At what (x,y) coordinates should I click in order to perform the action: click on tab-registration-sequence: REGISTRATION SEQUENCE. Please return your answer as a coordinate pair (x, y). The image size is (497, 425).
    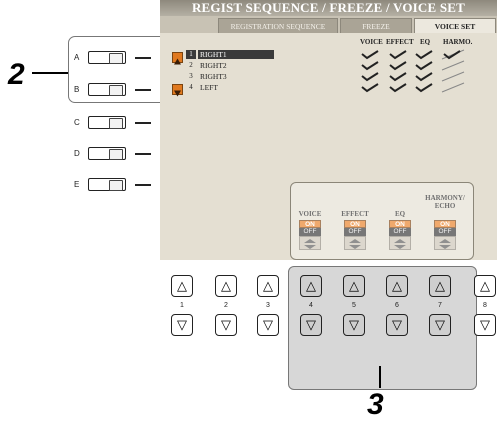
    Looking at the image, I should click on (278, 25).